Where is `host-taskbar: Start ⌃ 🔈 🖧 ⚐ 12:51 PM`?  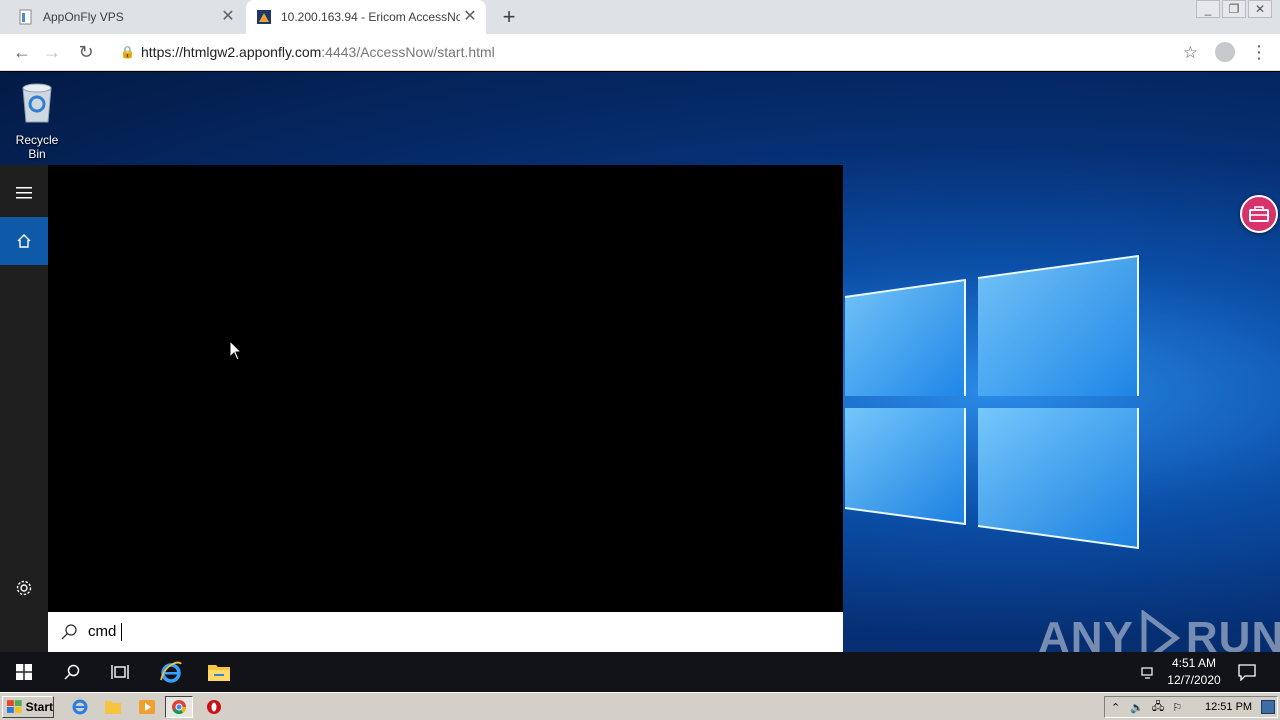
host-taskbar: Start ⌃ 🔈 🖧 ⚐ 12:51 PM is located at coordinates (640, 706).